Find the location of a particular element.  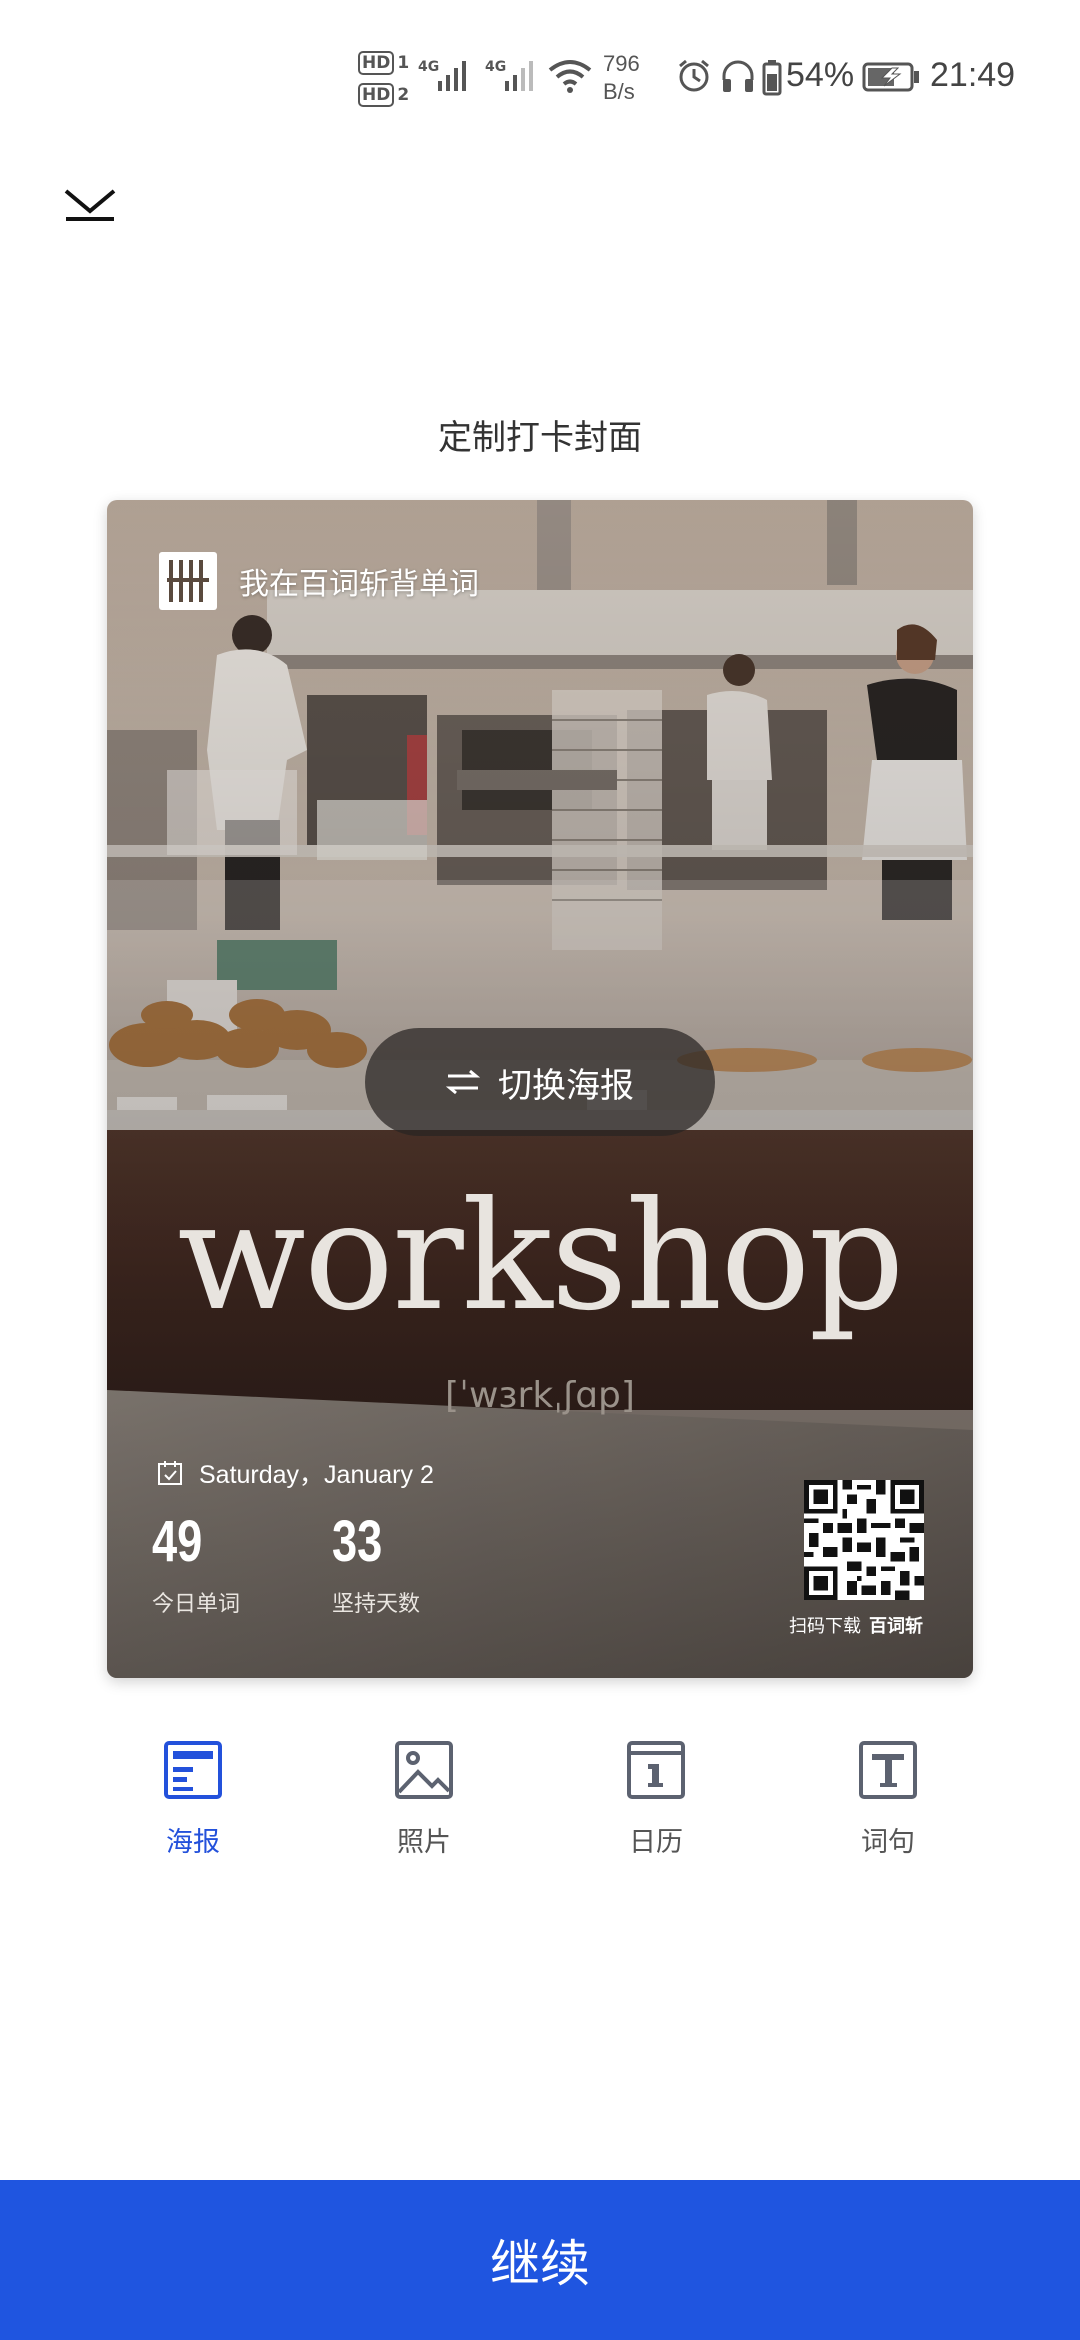

tab-poster: 海报 is located at coordinates (193, 1799).